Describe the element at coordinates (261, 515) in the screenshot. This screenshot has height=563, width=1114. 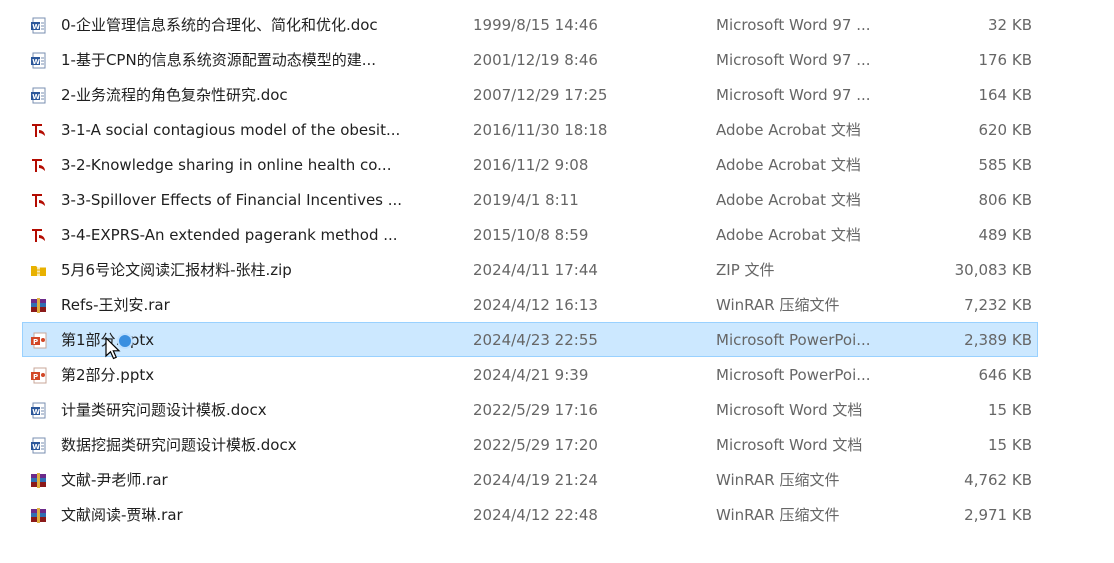
I see `file-name: 文献阅读-贾琳.rar` at that location.